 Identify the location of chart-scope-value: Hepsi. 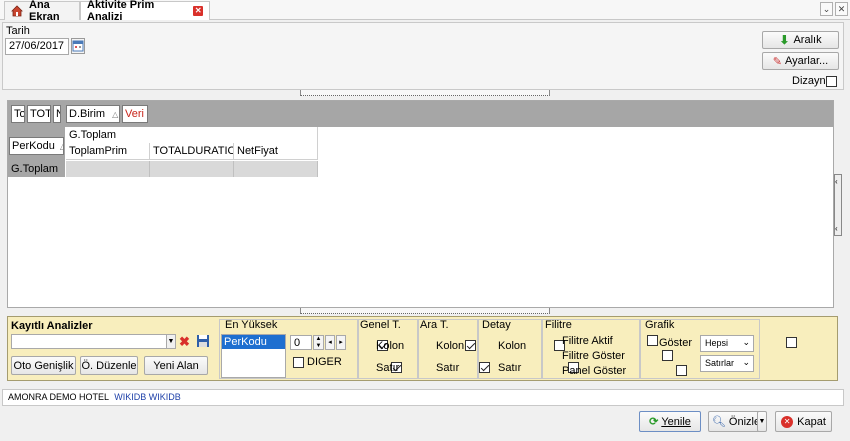
(717, 343).